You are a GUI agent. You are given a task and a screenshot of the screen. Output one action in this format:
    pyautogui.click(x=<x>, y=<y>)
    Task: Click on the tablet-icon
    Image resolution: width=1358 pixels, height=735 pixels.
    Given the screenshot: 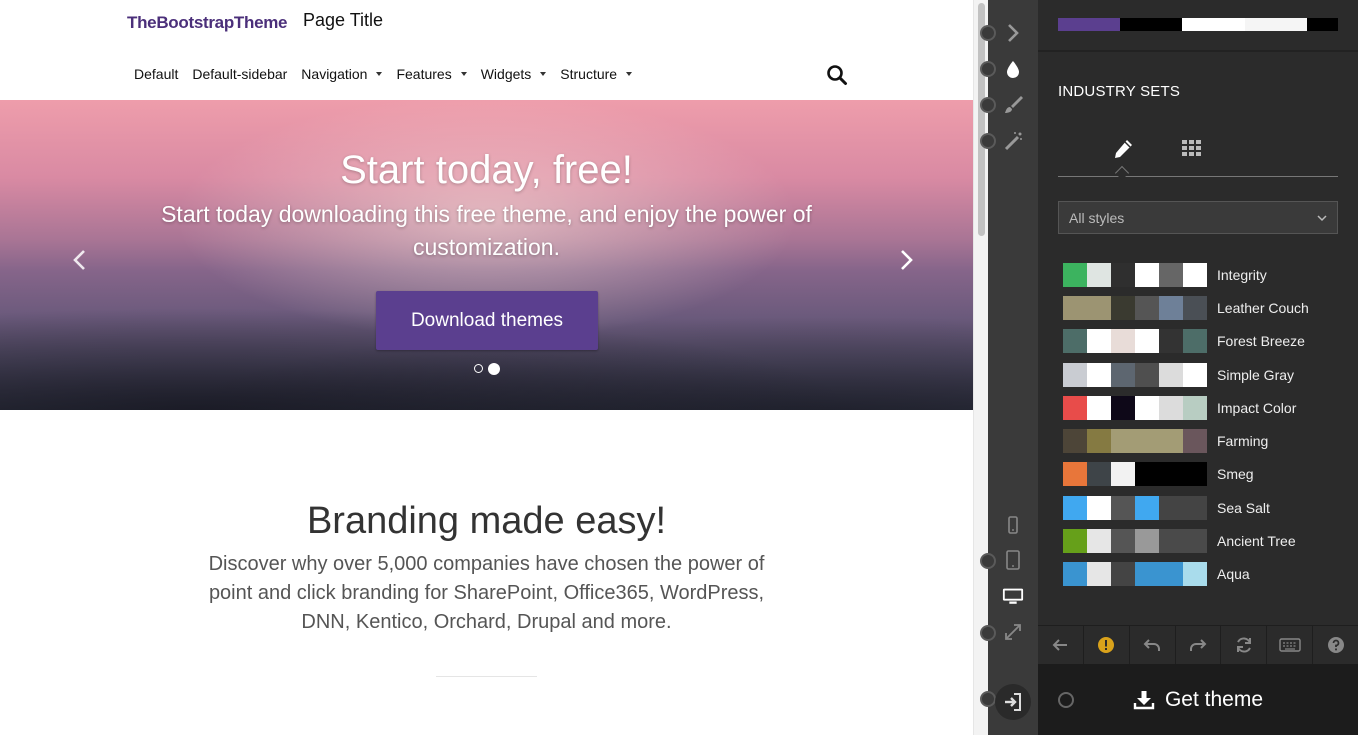 What is the action you would take?
    pyautogui.click(x=1013, y=560)
    